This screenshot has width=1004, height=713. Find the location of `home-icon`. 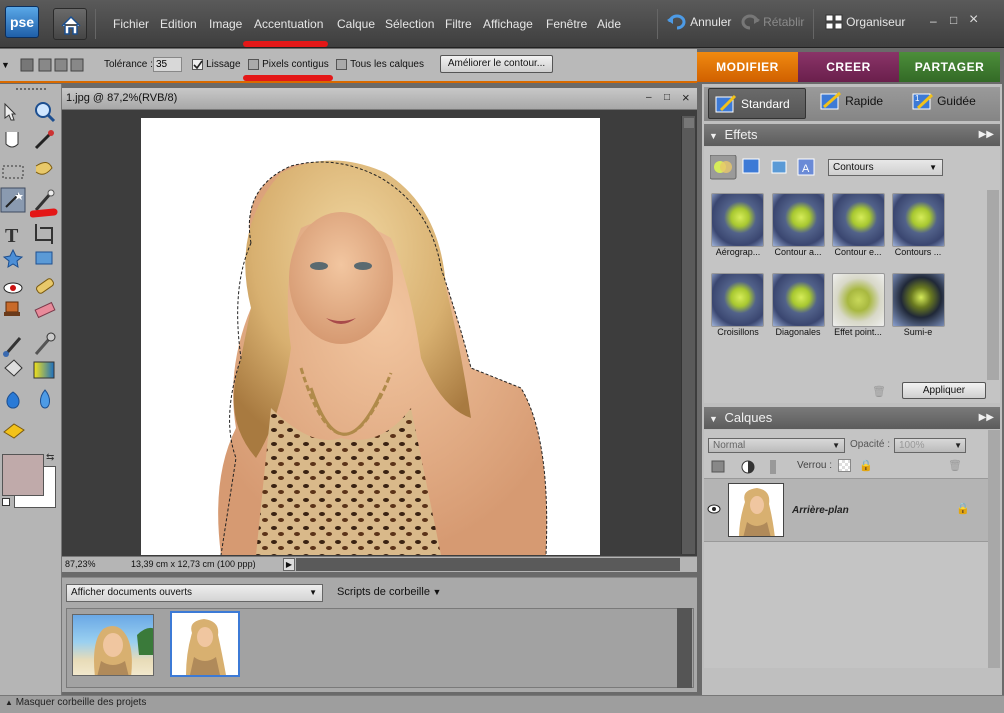

home-icon is located at coordinates (71, 25).